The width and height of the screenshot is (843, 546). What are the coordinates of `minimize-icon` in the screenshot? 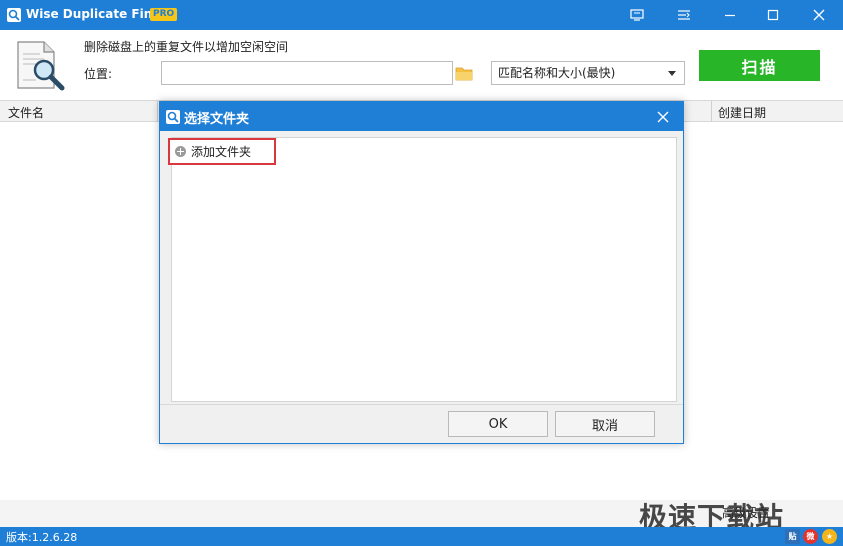 It's located at (730, 15).